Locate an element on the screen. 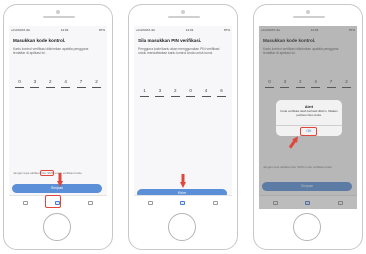 The width and height of the screenshot is (366, 254). page-title: Masukkan kode kontrol. is located at coordinates (39, 40).